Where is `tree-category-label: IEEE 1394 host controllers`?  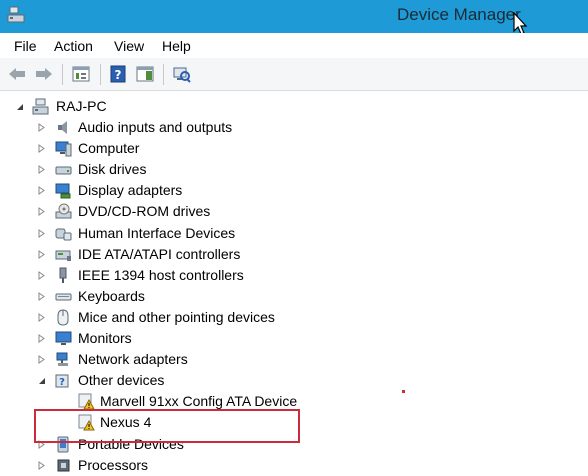 tree-category-label: IEEE 1394 host controllers is located at coordinates (161, 275).